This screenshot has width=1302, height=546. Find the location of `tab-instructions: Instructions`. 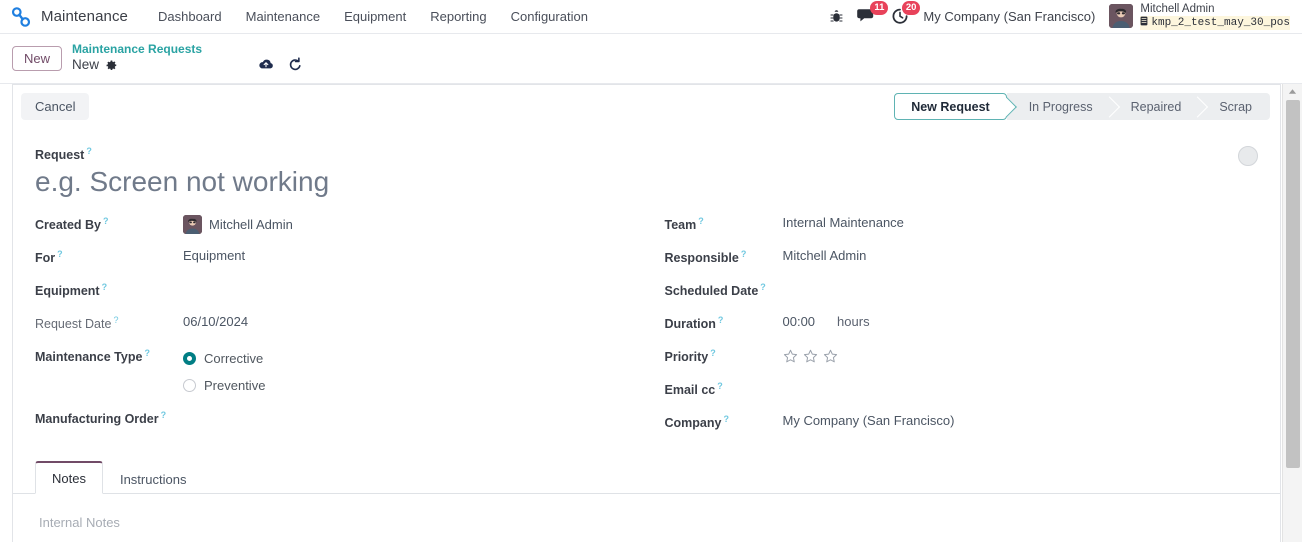

tab-instructions: Instructions is located at coordinates (153, 478).